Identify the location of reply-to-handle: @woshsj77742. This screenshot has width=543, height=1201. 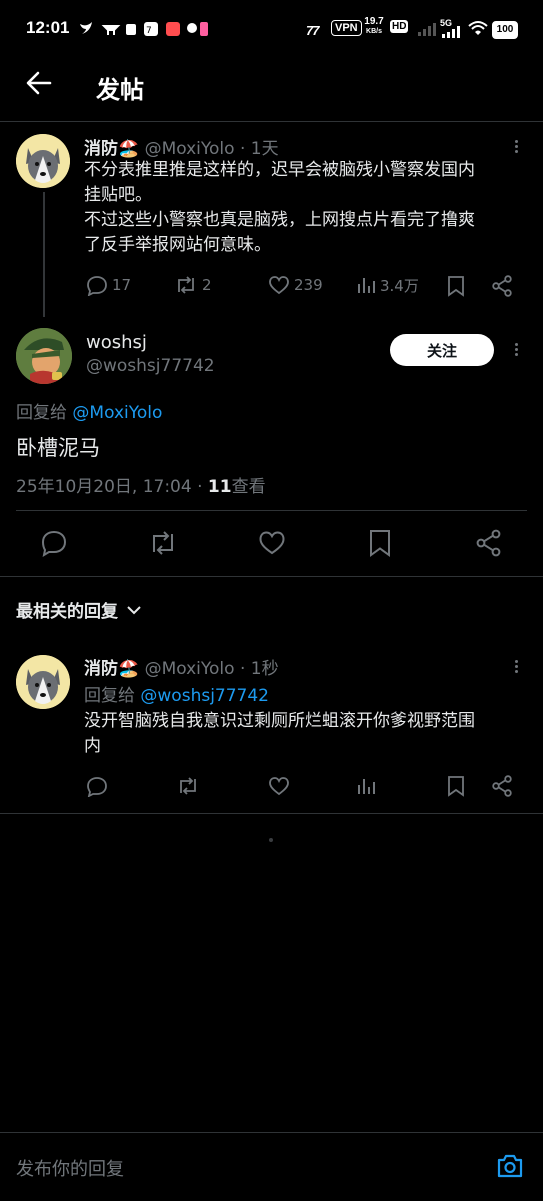
(204, 696).